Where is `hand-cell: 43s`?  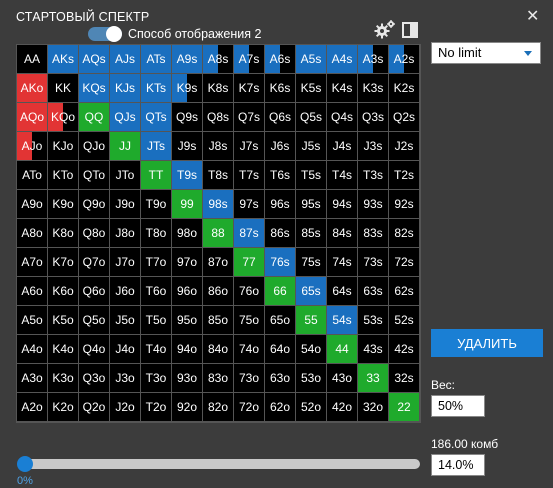
hand-cell: 43s is located at coordinates (373, 349).